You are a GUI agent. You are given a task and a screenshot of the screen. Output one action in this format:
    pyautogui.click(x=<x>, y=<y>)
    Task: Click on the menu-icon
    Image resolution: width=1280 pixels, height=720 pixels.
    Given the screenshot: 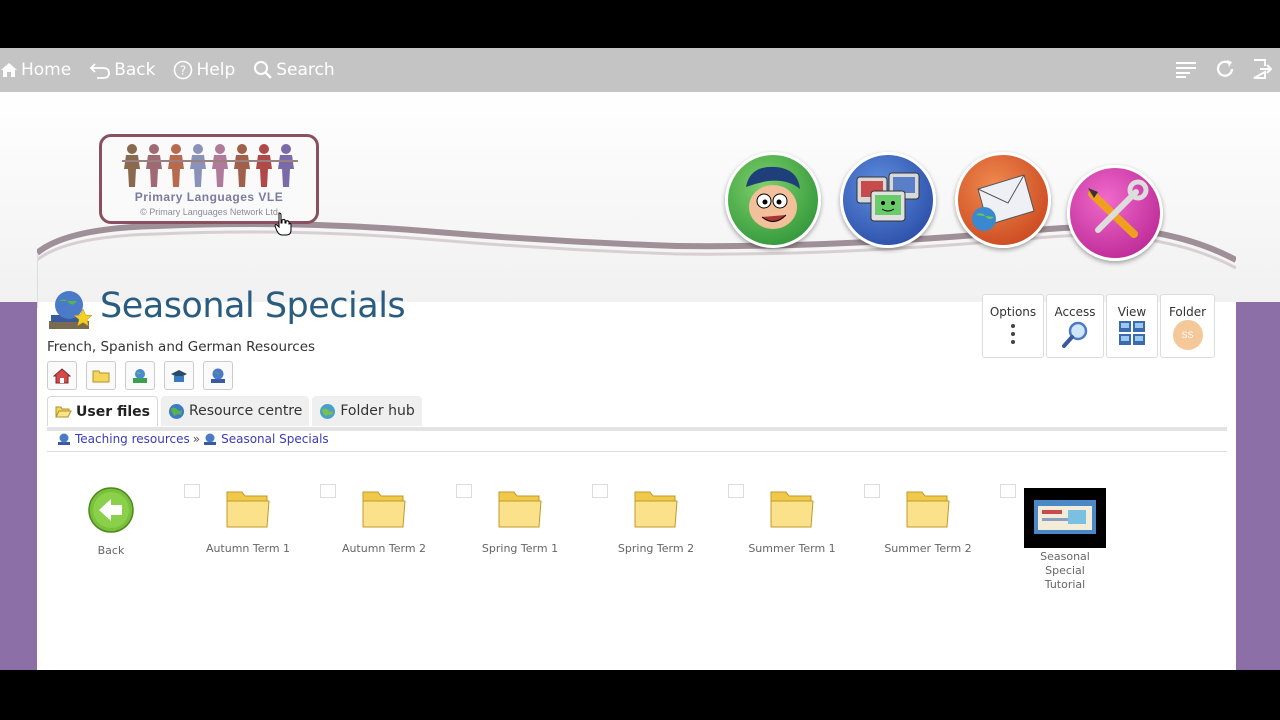 What is the action you would take?
    pyautogui.click(x=1186, y=69)
    